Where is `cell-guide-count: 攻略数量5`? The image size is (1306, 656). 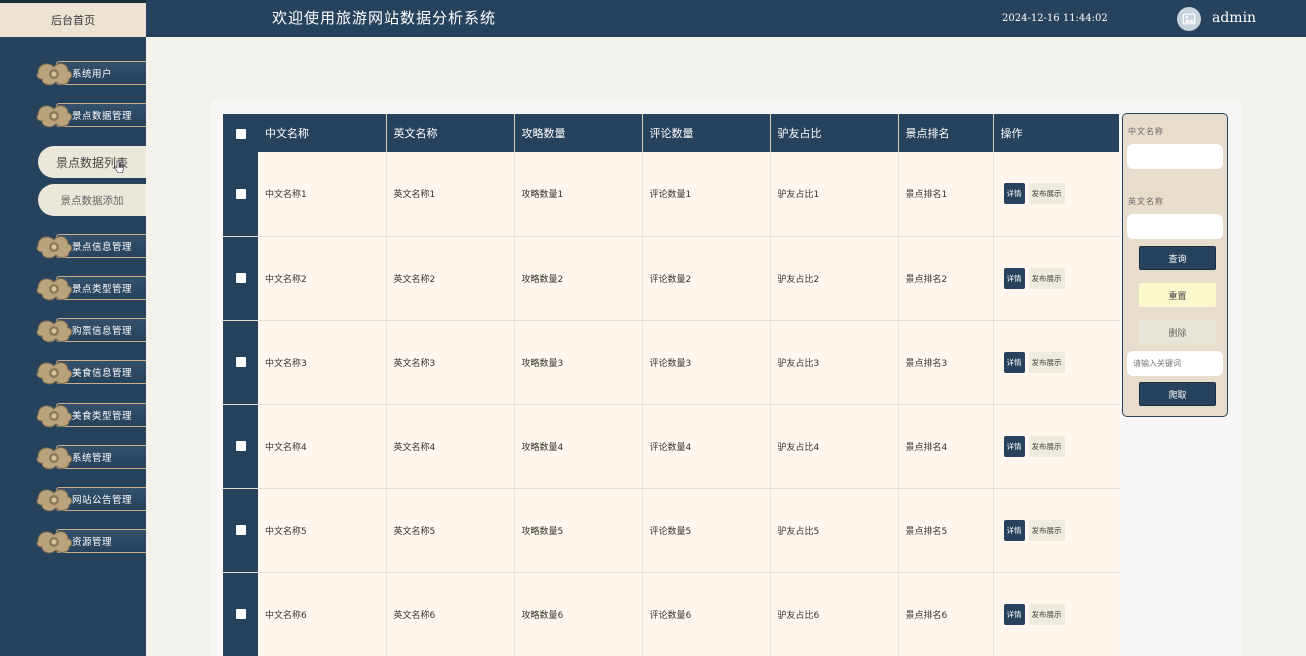 cell-guide-count: 攻略数量5 is located at coordinates (578, 530).